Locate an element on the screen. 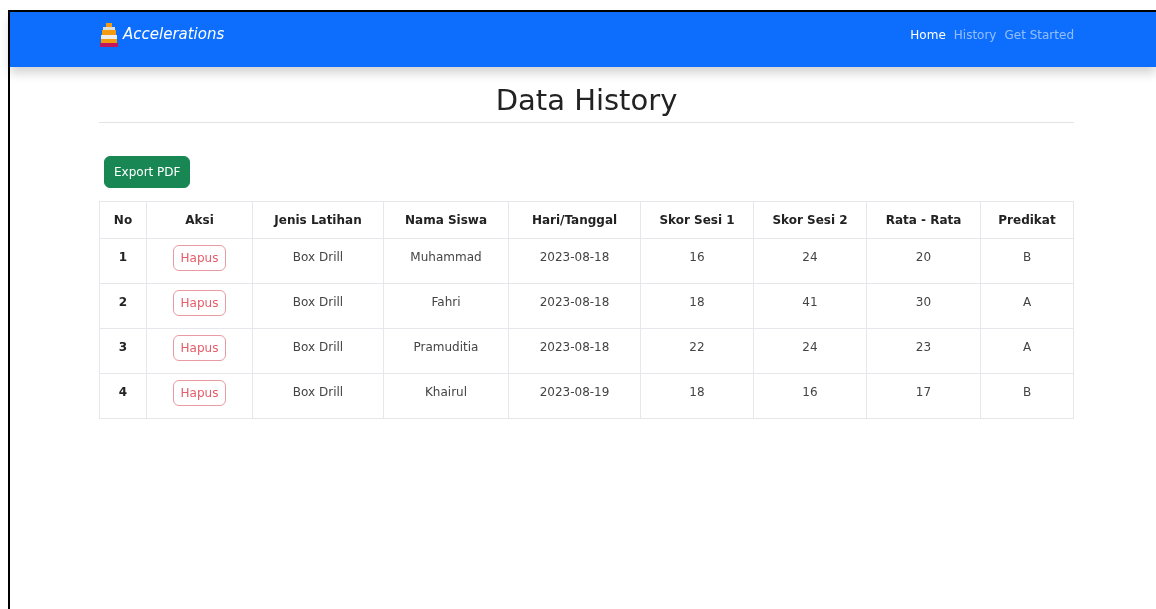 Image resolution: width=1156 pixels, height=609 pixels. table-cell: Fahri is located at coordinates (446, 306).